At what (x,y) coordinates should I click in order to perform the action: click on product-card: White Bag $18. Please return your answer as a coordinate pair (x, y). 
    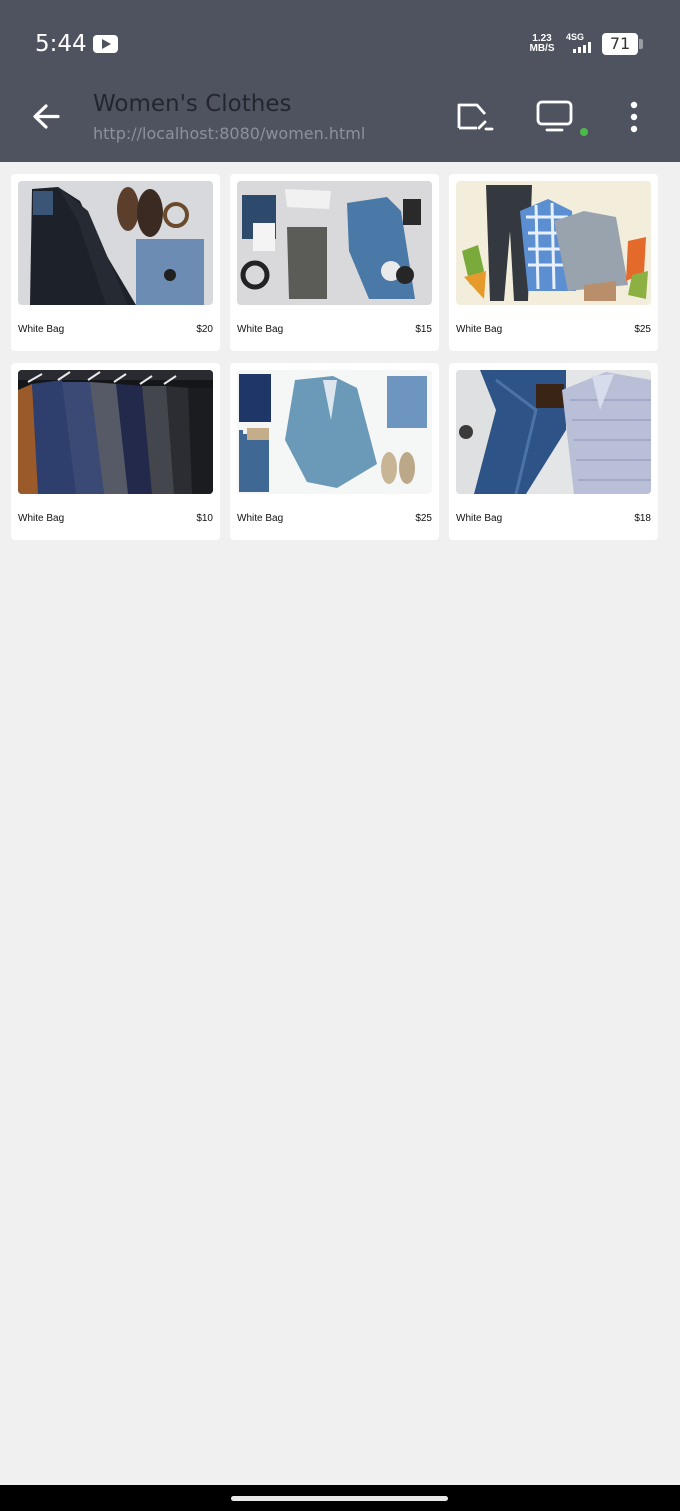
    Looking at the image, I should click on (553, 451).